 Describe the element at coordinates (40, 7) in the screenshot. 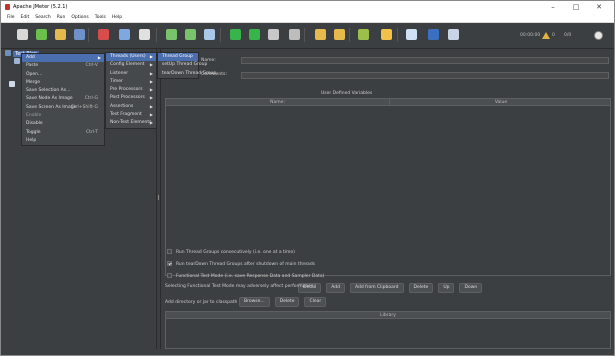

I see `window-title: Apache JMeter (5.2.1)` at that location.